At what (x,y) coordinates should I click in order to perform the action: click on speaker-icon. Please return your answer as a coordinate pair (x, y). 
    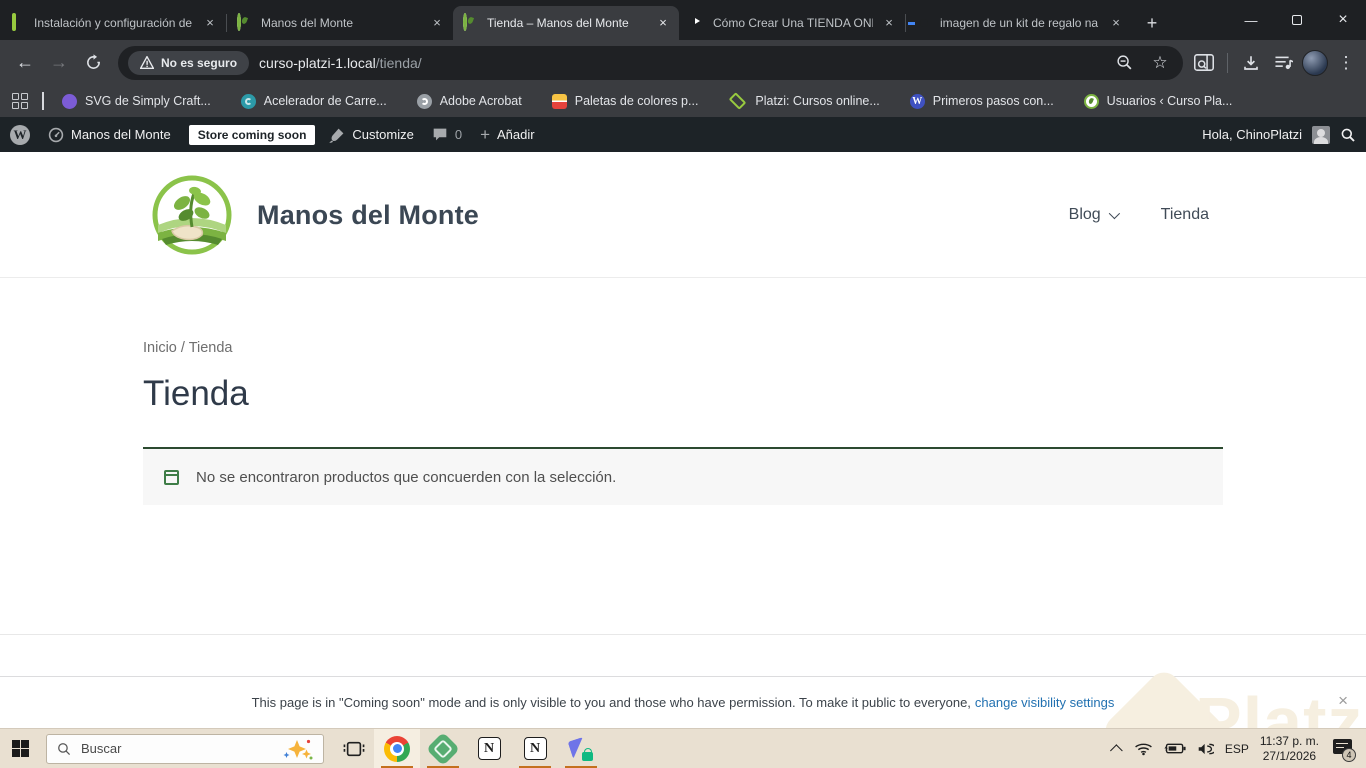
    Looking at the image, I should click on (1205, 749).